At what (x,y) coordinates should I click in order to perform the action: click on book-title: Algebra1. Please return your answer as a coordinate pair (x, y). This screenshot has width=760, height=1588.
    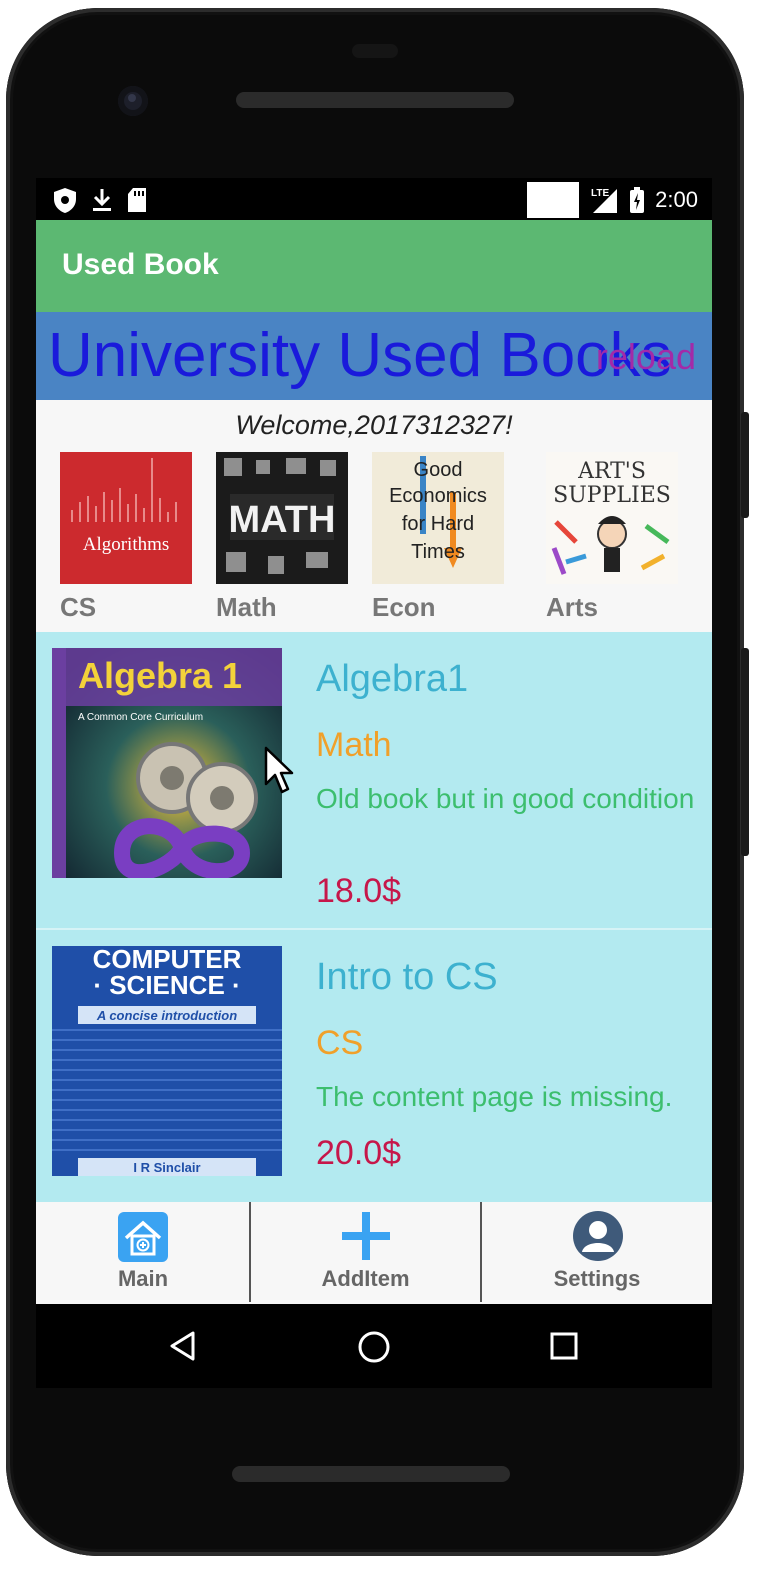
    Looking at the image, I should click on (392, 679).